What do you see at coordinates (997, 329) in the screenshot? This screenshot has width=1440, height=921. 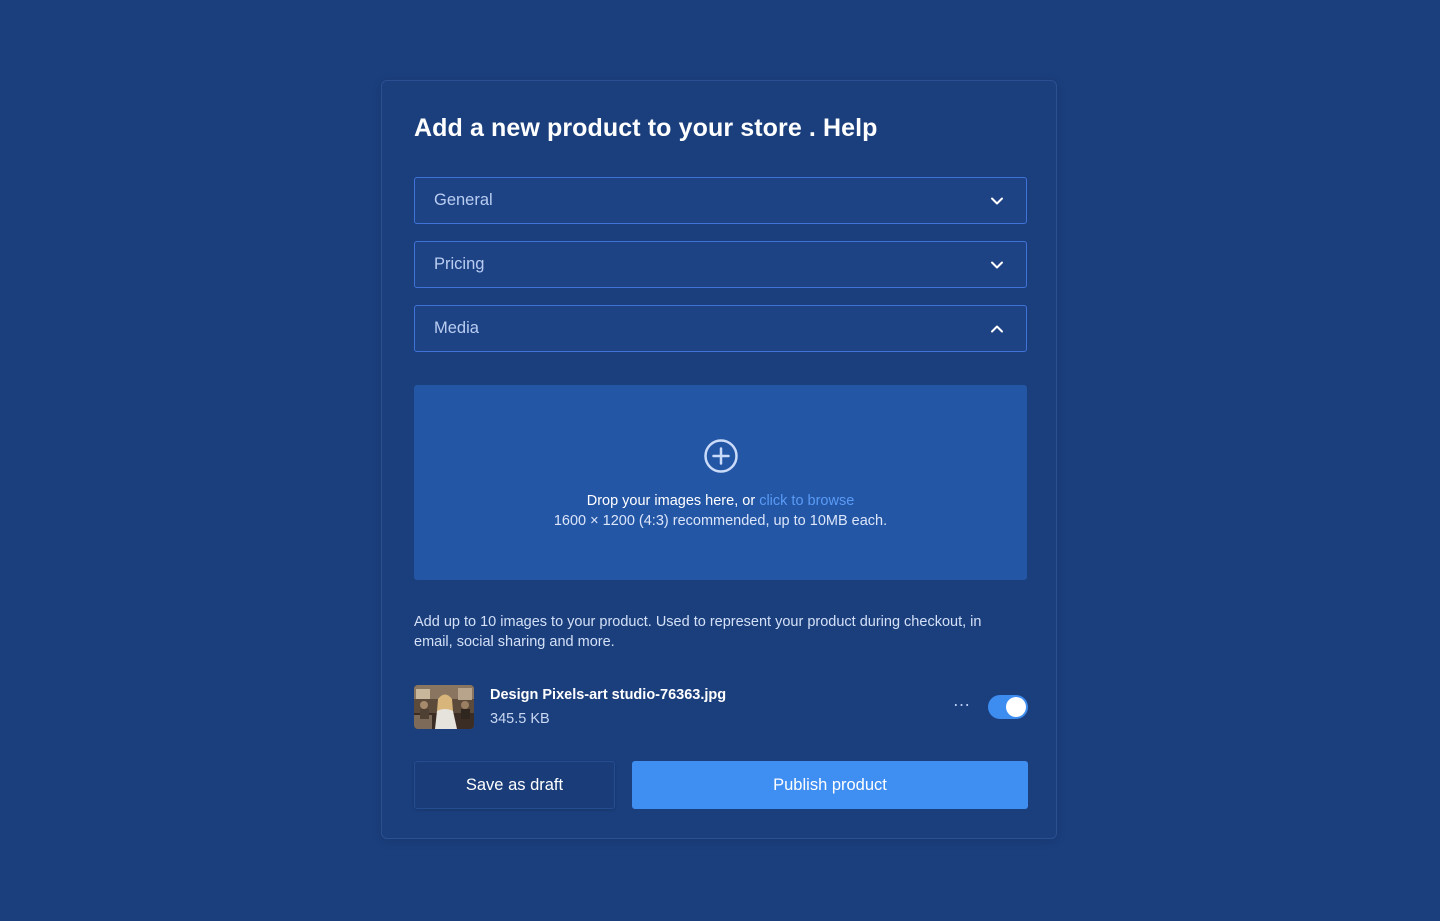 I see `chevron-up-icon` at bounding box center [997, 329].